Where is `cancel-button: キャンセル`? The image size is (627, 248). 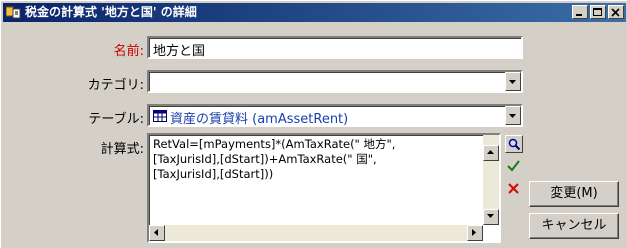 cancel-button: キャンセル is located at coordinates (574, 226).